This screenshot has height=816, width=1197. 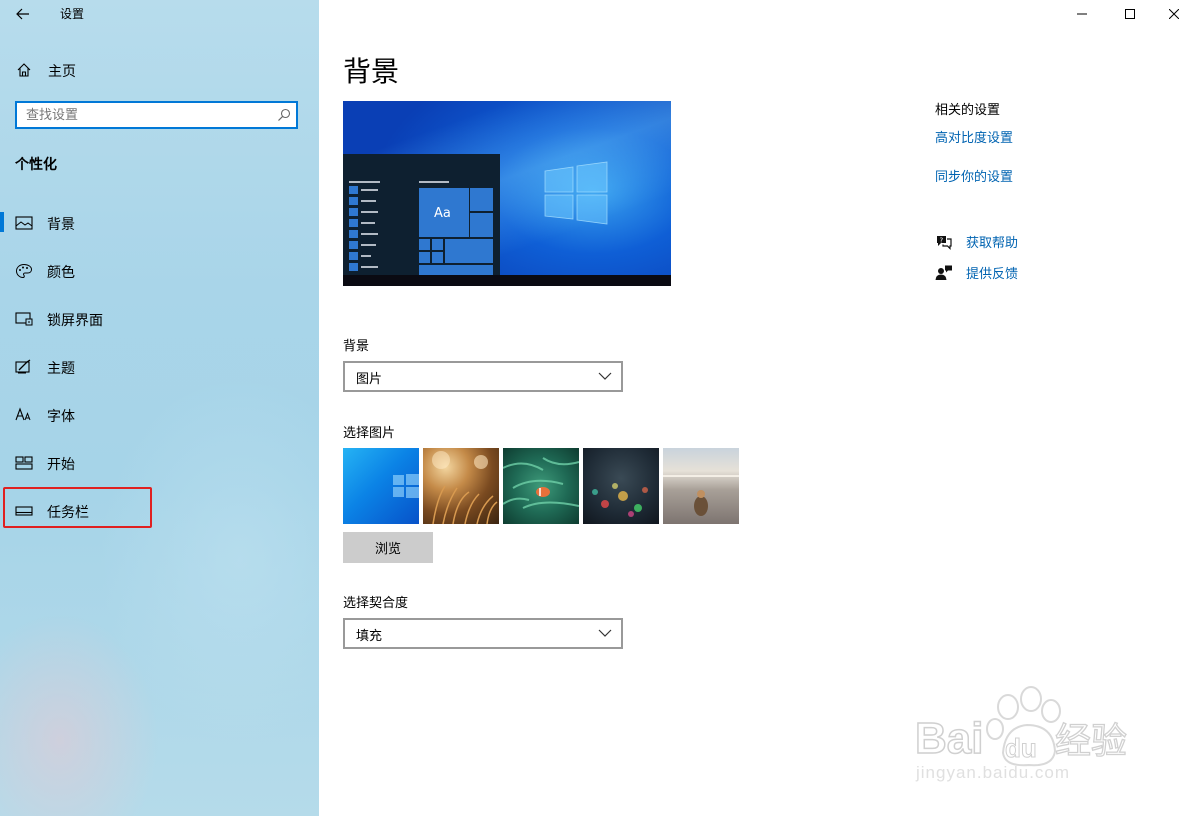 What do you see at coordinates (483, 376) in the screenshot?
I see `background-type-dropdown: 图片` at bounding box center [483, 376].